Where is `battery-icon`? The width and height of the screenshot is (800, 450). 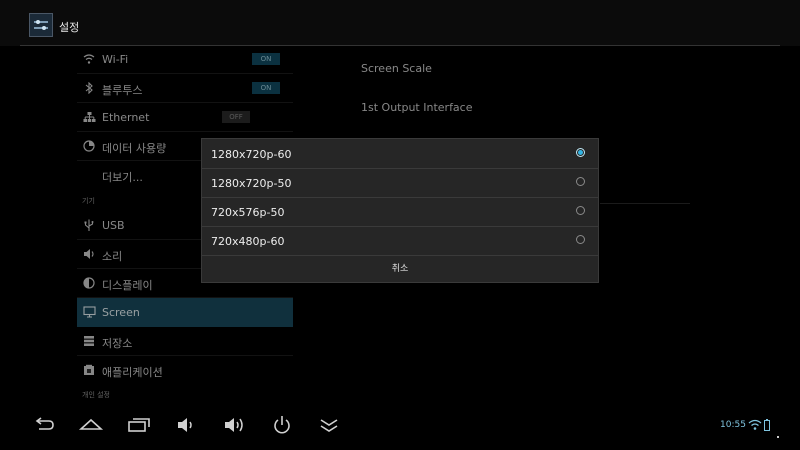
battery-icon is located at coordinates (767, 425).